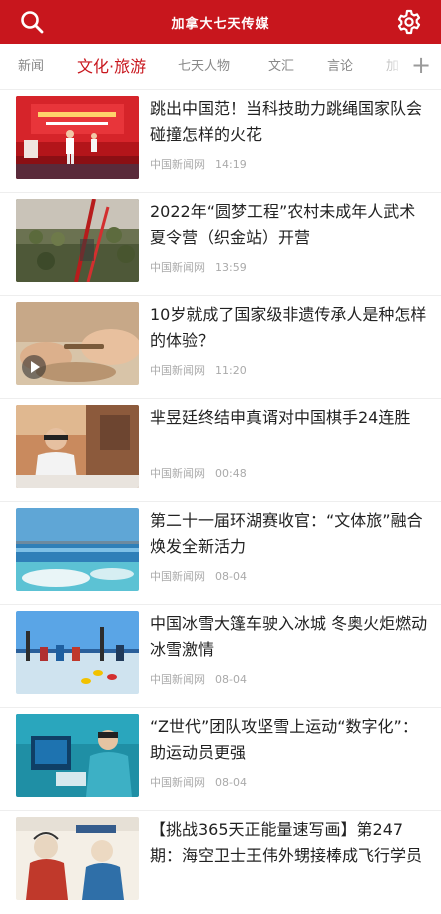 This screenshot has height=914, width=441. I want to click on app-title: 加拿大七天传媒, so click(220, 24).